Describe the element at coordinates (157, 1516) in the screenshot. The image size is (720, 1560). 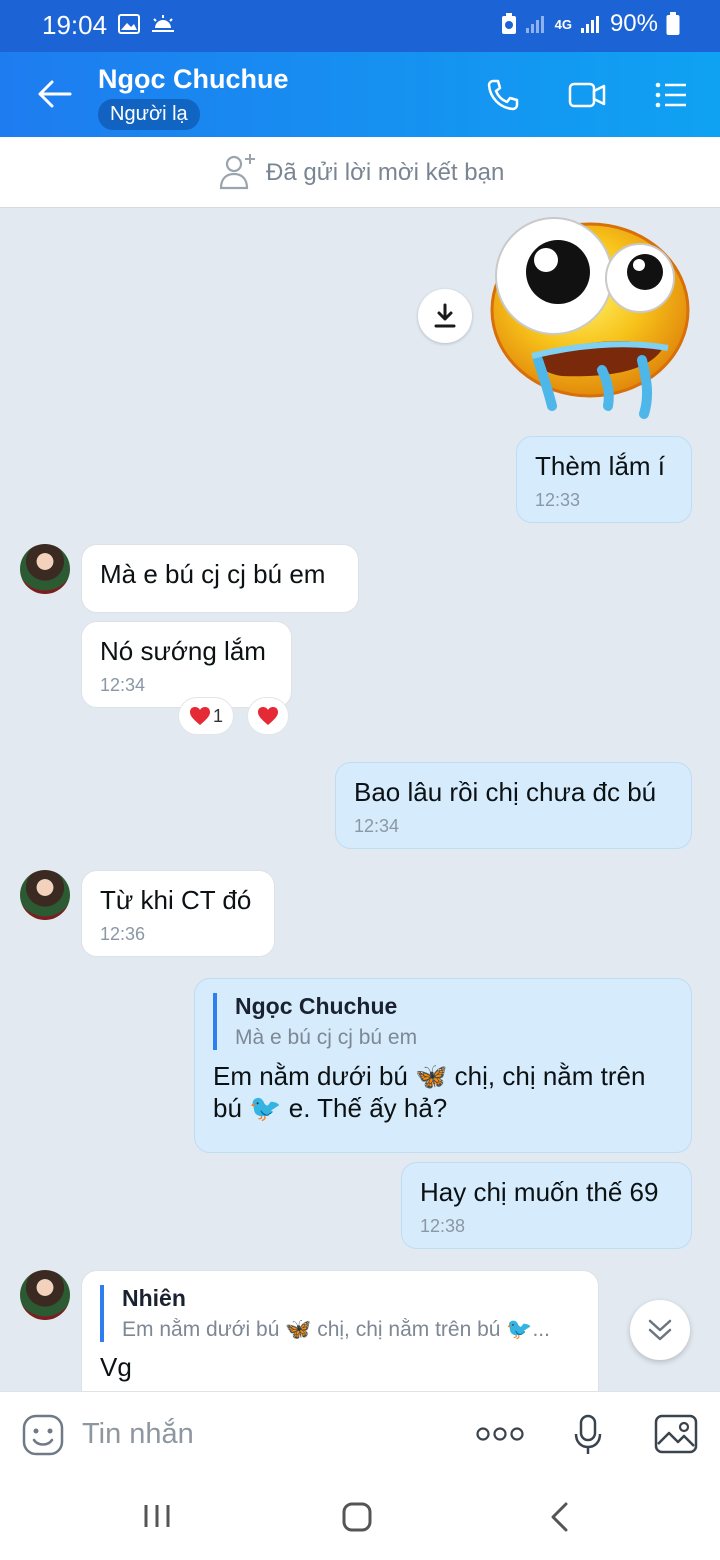
I see `recent-apps-icon` at that location.